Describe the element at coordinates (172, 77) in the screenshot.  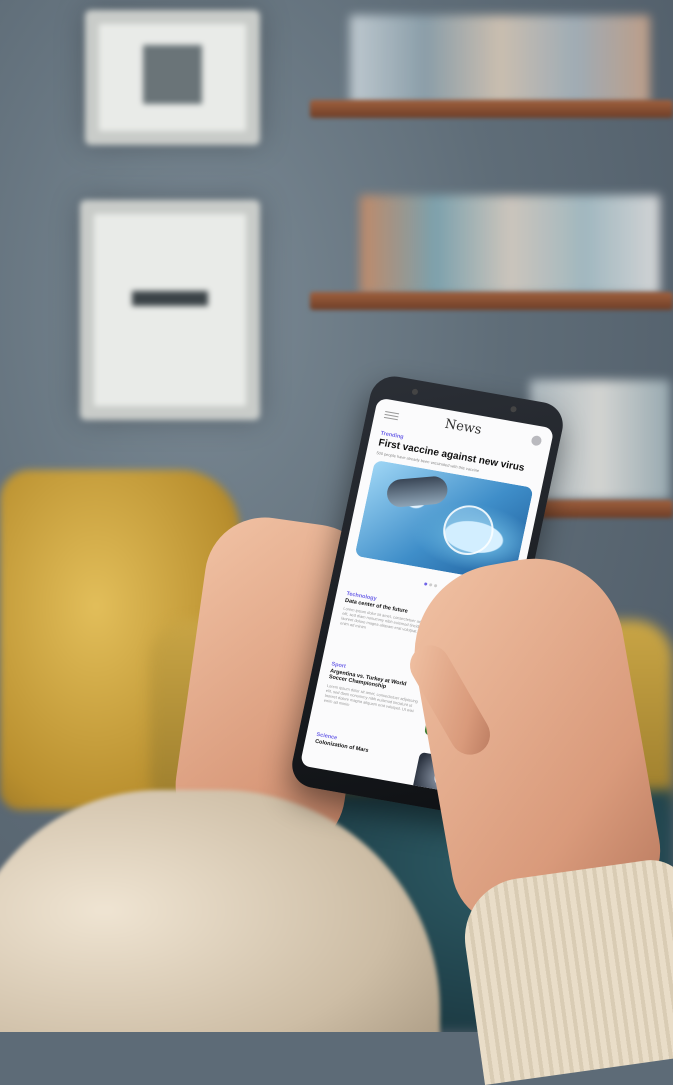
I see `wall-picture-frame-top` at that location.